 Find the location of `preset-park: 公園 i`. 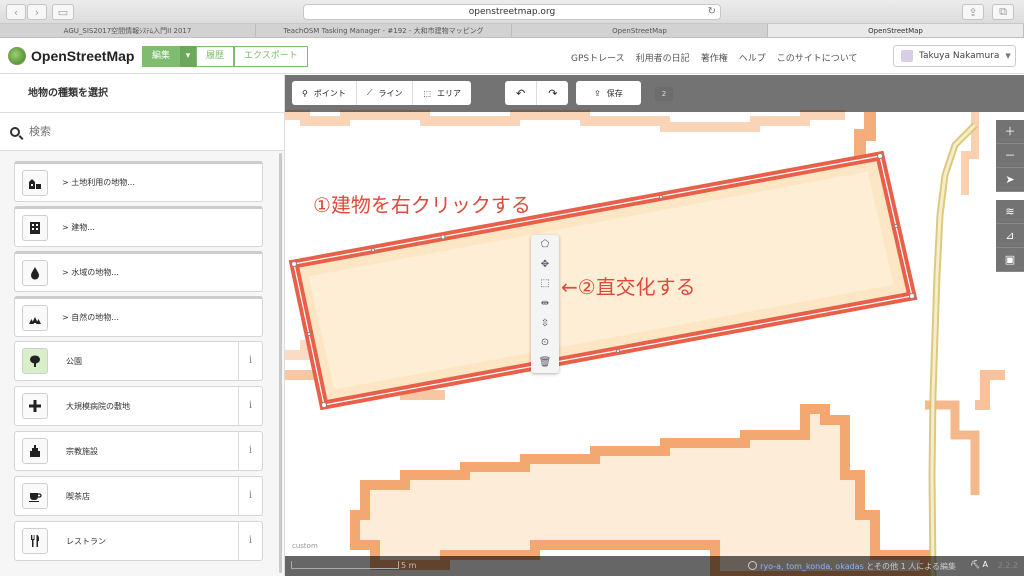

preset-park: 公園 i is located at coordinates (138, 361).